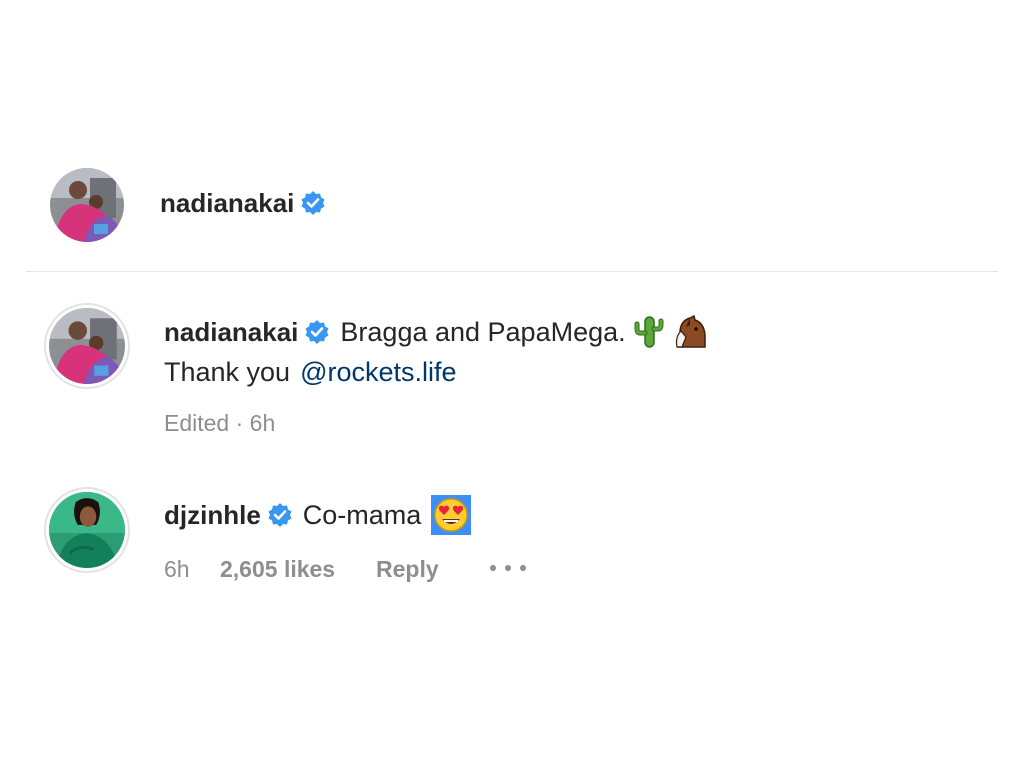  What do you see at coordinates (690, 331) in the screenshot?
I see `horse-emoji` at bounding box center [690, 331].